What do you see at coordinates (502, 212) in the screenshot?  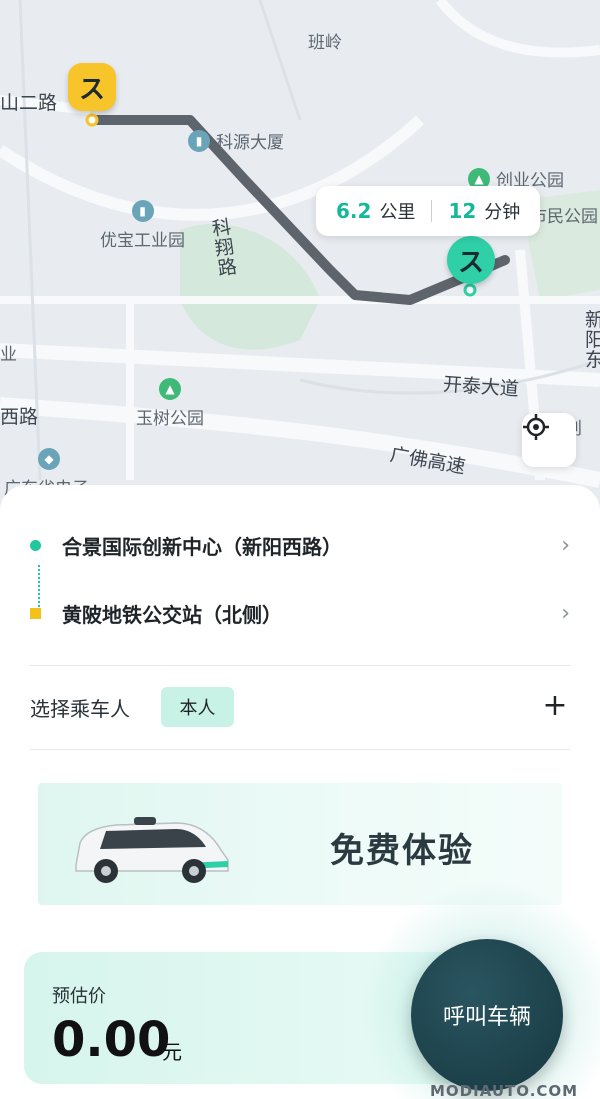 I see `route-time-unit: 分钟` at bounding box center [502, 212].